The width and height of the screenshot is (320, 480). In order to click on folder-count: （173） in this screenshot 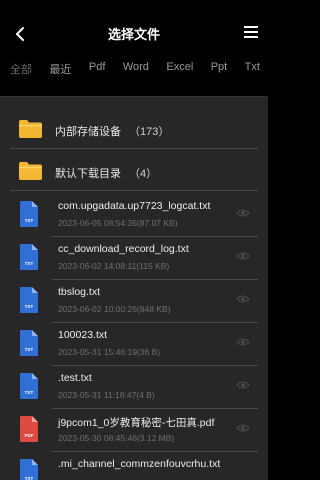, I will do `click(149, 132)`.